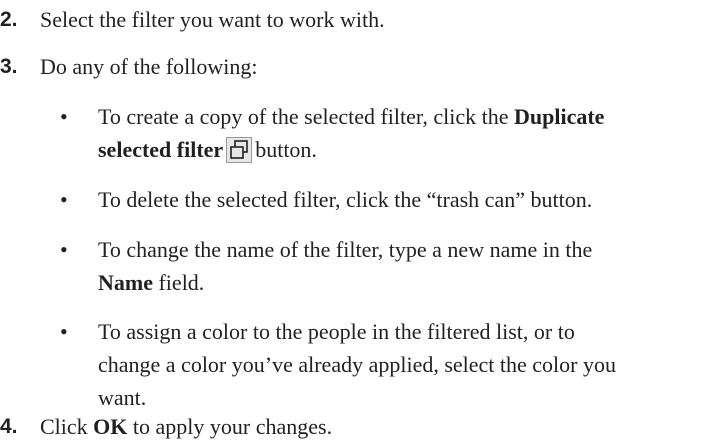 This screenshot has height=445, width=708. Describe the element at coordinates (125, 282) in the screenshot. I see `ui-label-name: Name` at that location.